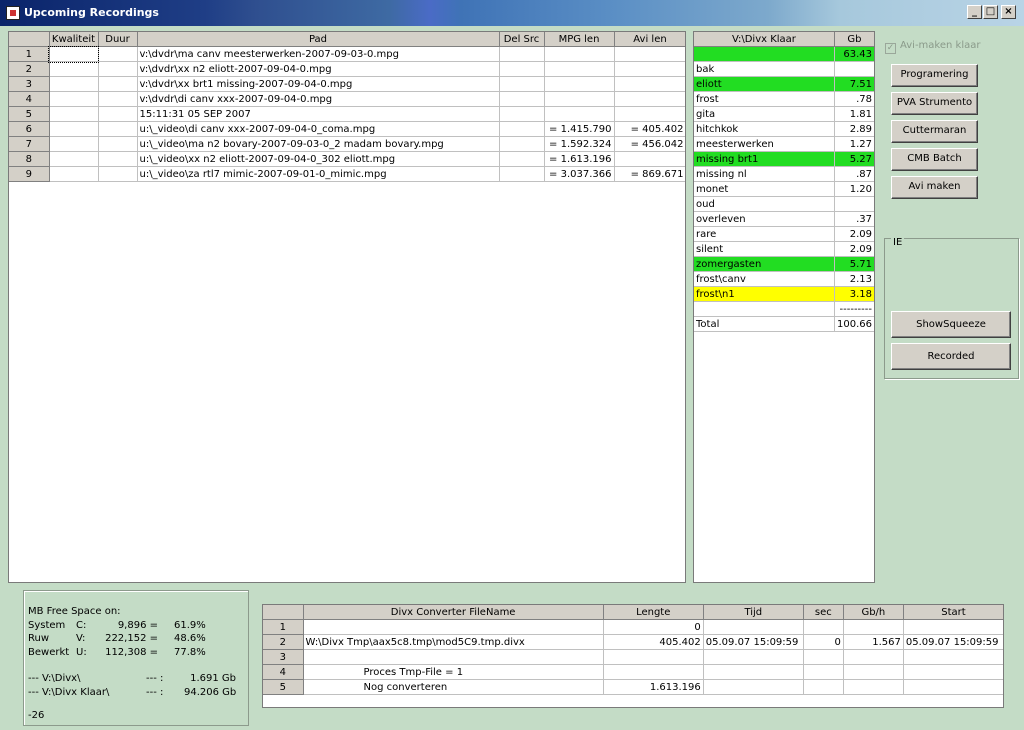  I want to click on divx-folder-row: meesterwerken 1.27, so click(784, 144).